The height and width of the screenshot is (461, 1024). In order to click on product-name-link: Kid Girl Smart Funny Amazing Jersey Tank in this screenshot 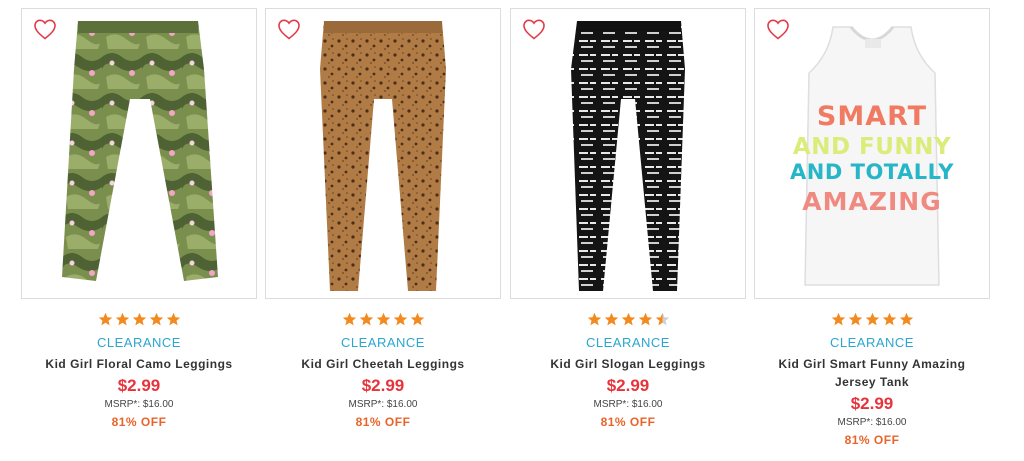, I will do `click(872, 373)`.